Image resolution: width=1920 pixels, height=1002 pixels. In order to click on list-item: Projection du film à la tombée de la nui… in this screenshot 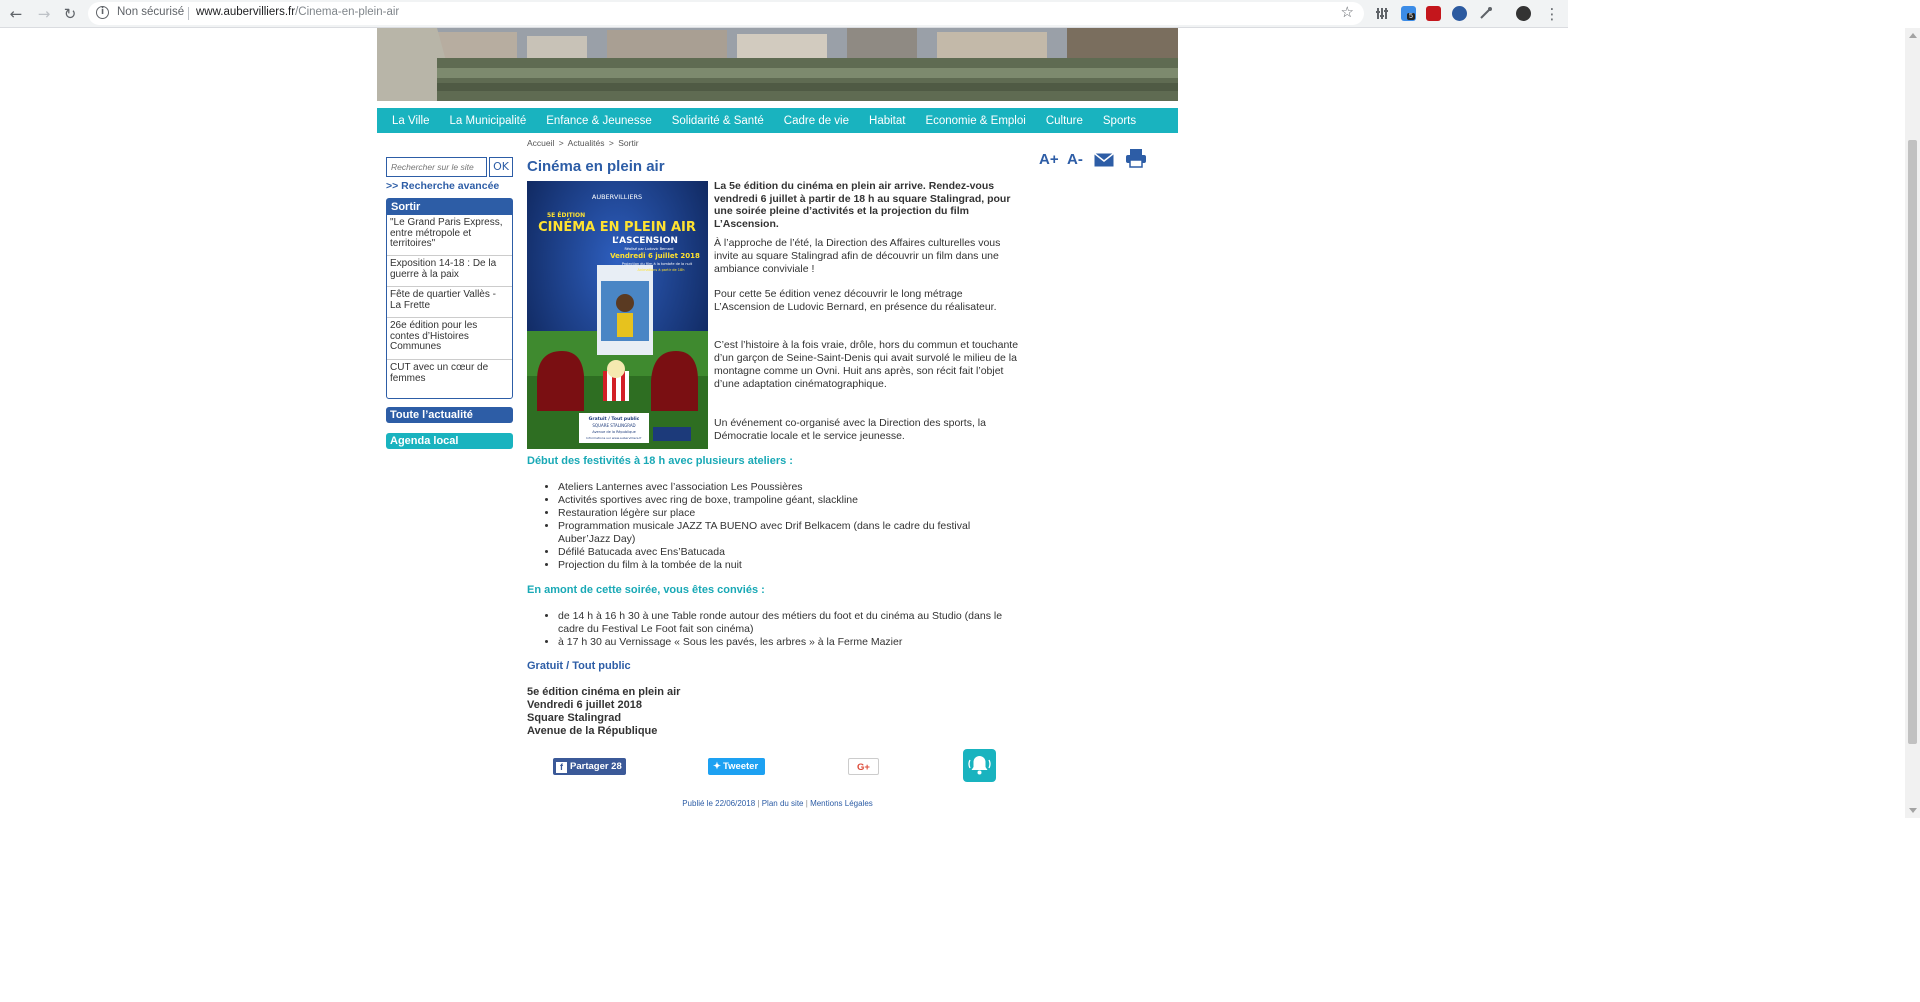, I will do `click(780, 565)`.